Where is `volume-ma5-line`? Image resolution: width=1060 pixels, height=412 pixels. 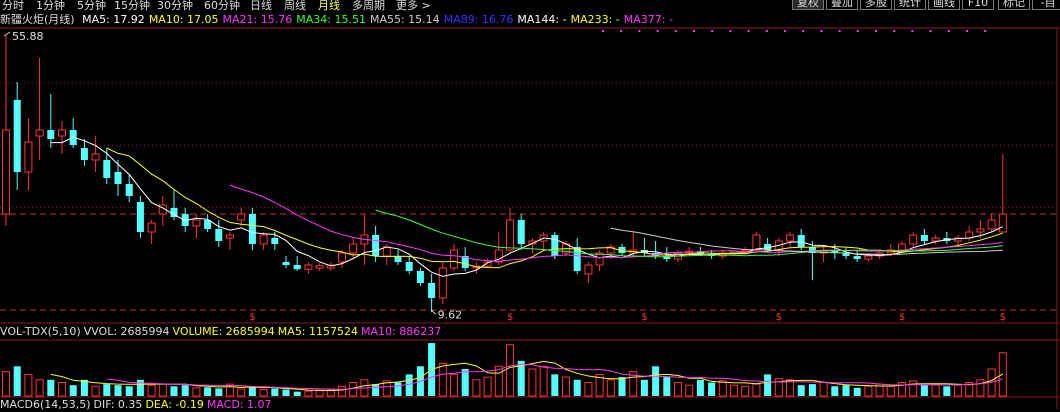
volume-ma5-line is located at coordinates (527, 376).